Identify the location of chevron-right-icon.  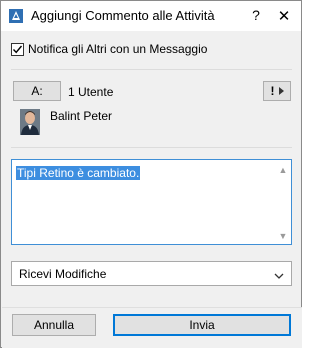
(281, 91).